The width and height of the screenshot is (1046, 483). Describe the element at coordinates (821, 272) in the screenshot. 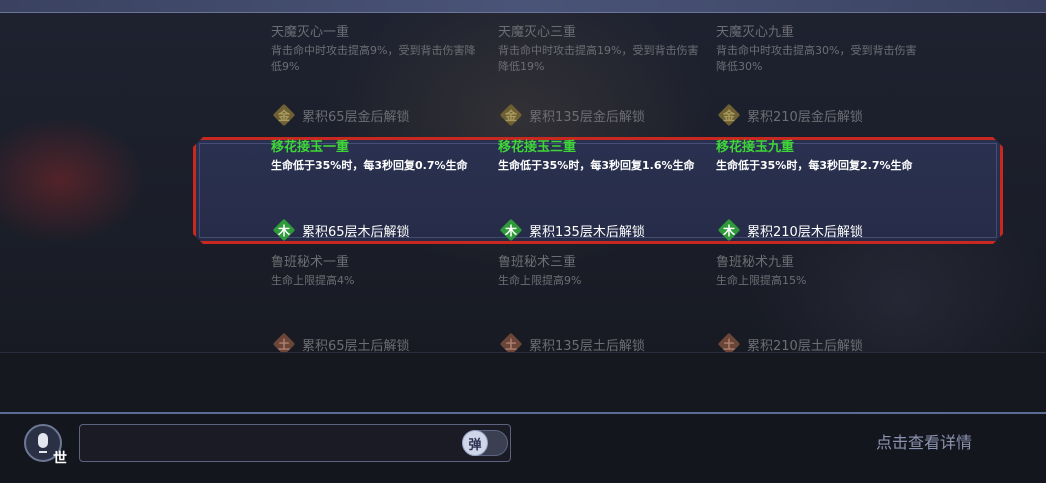

I see `skill-card: 鲁班秘术九重 生命上限提高15%` at that location.